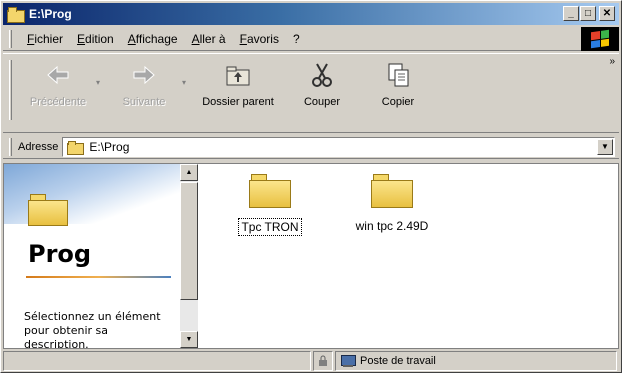 The width and height of the screenshot is (622, 373). What do you see at coordinates (323, 361) in the screenshot?
I see `lock-icon` at bounding box center [323, 361].